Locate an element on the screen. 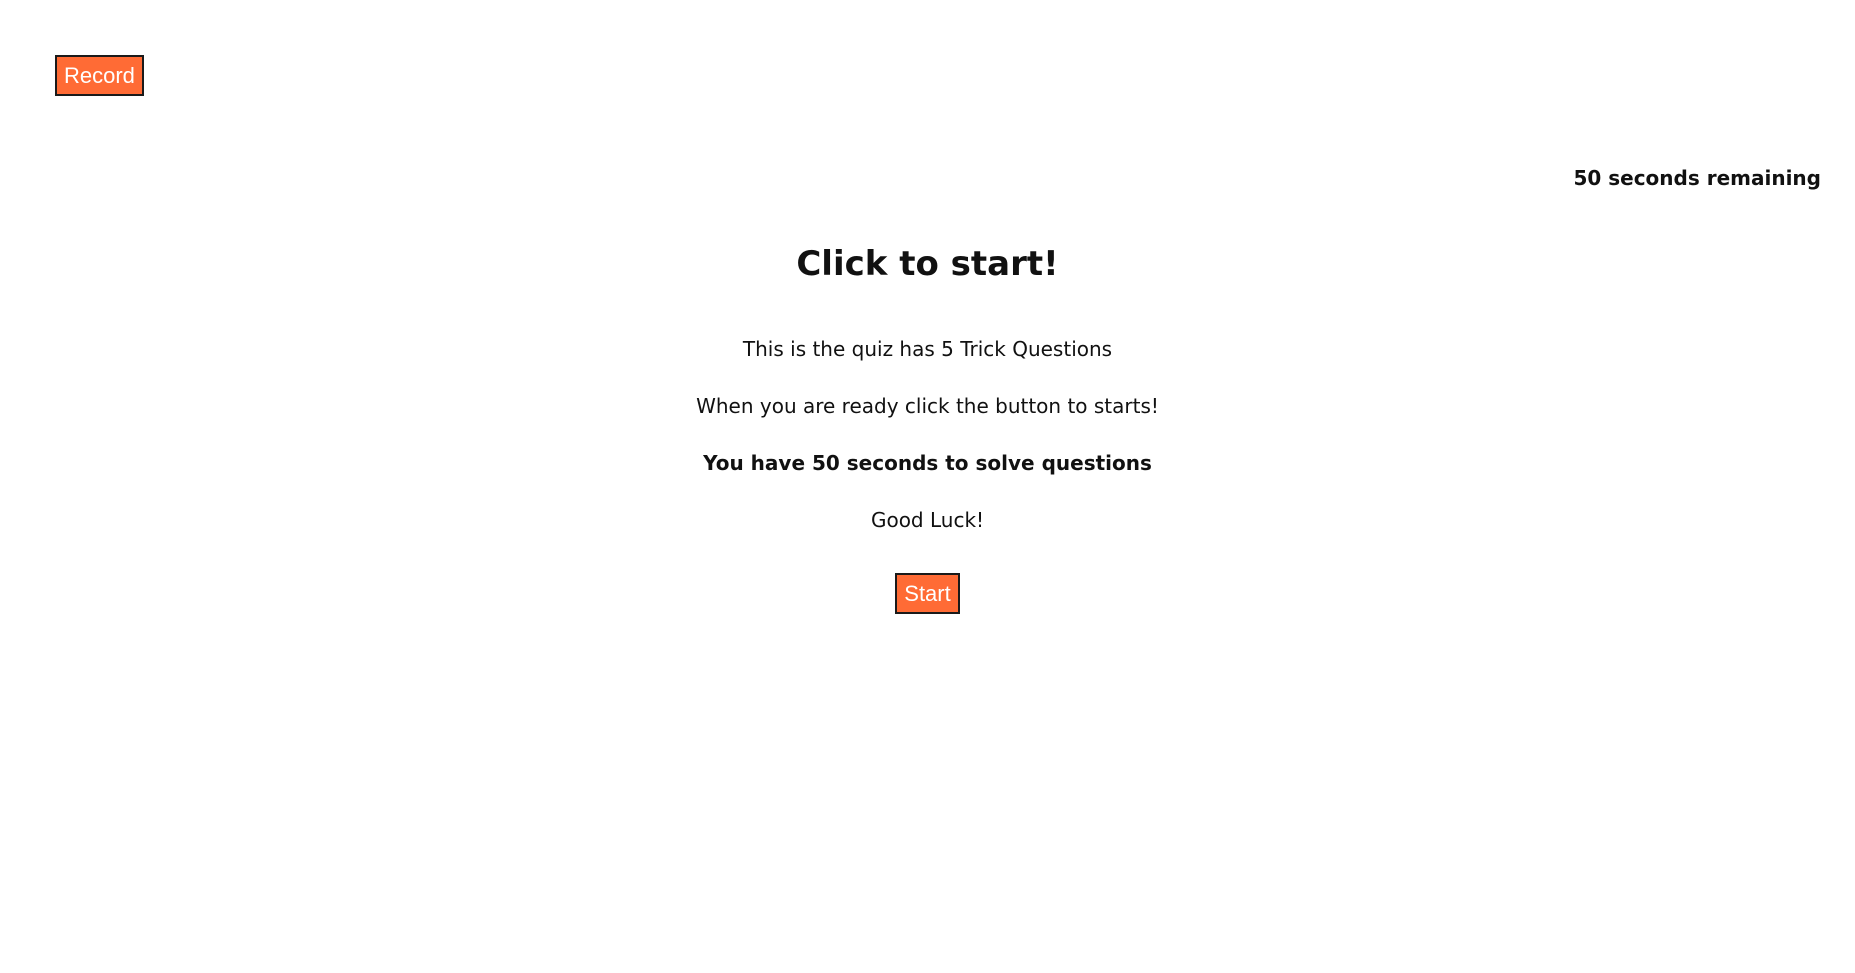  time-limit-notice: You have 50 seconds to solve questions is located at coordinates (927, 463).